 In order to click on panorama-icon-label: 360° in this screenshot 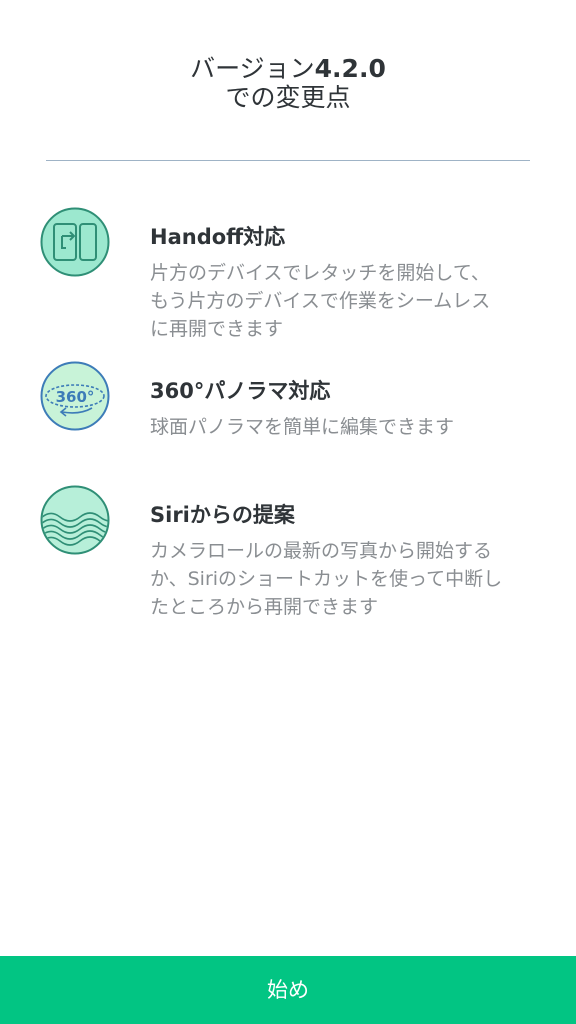, I will do `click(75, 397)`.